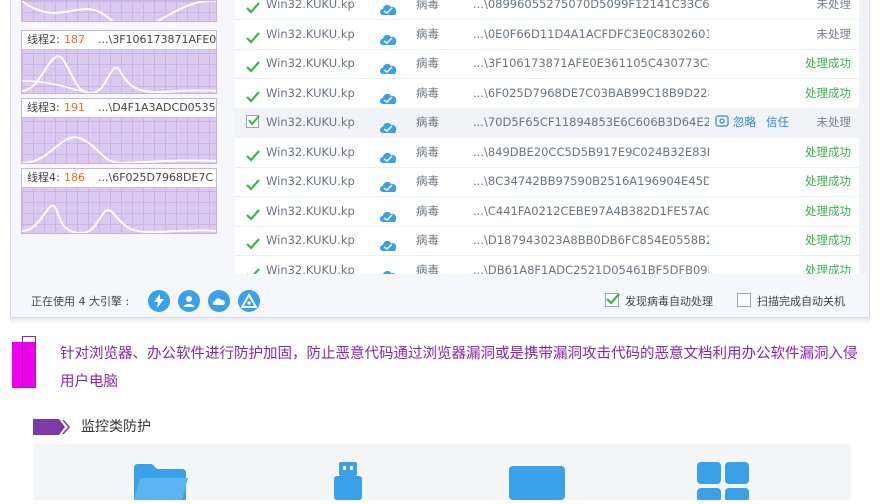  I want to click on thread-count: 191, so click(74, 107).